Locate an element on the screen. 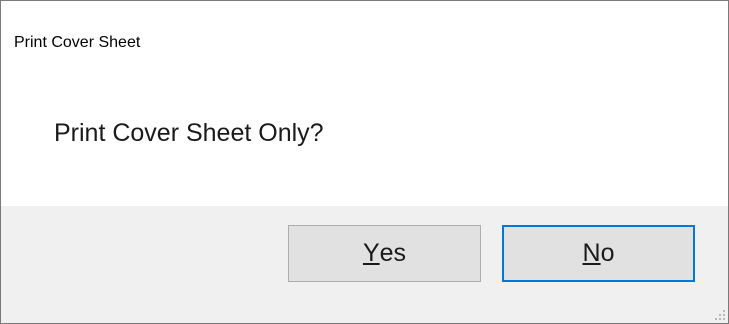 The width and height of the screenshot is (729, 324). yes-button-label-rest: es is located at coordinates (393, 253).